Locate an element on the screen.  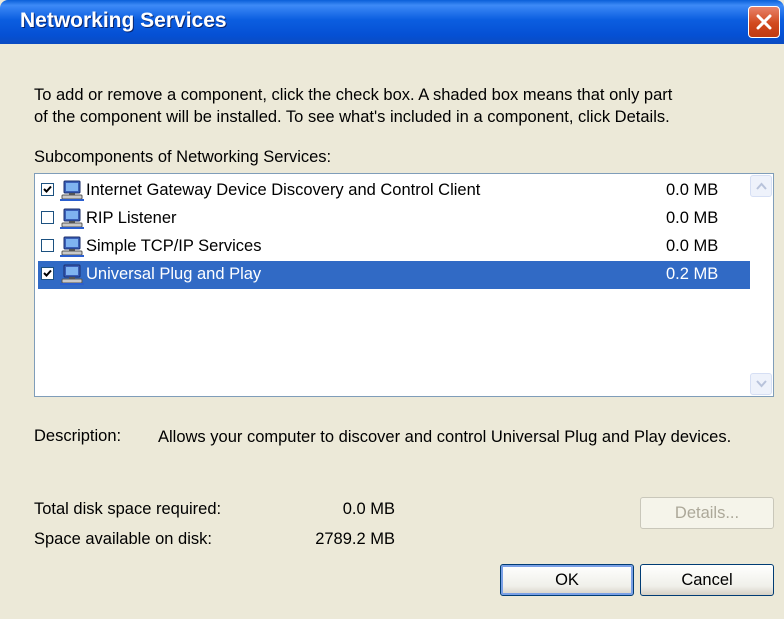
window-title: Networking Services is located at coordinates (123, 20).